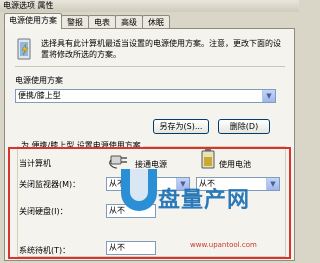 The image size is (320, 263). I want to click on power-scheme-select: 便携/膝上型 ▼, so click(145, 96).